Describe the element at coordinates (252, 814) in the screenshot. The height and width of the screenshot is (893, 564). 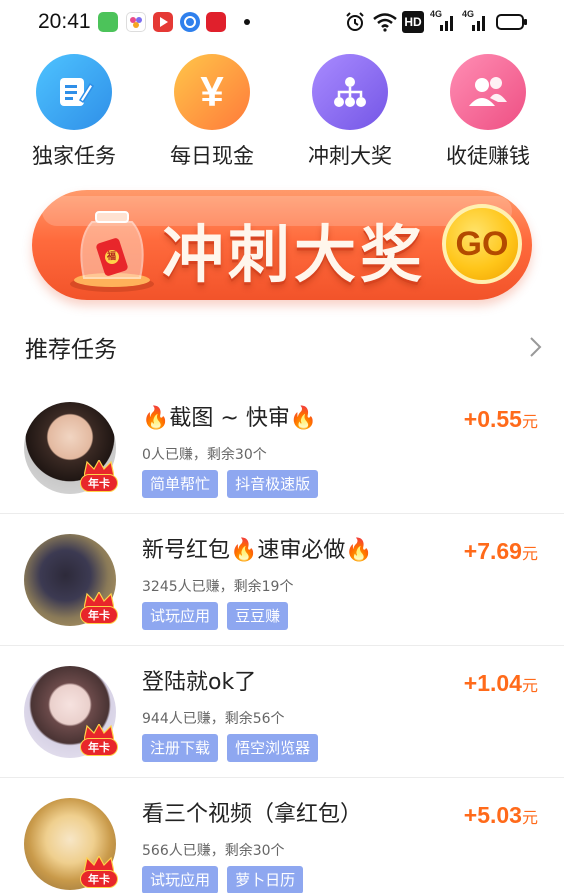
I see `task-title: 看三个视频（拿红包）` at that location.